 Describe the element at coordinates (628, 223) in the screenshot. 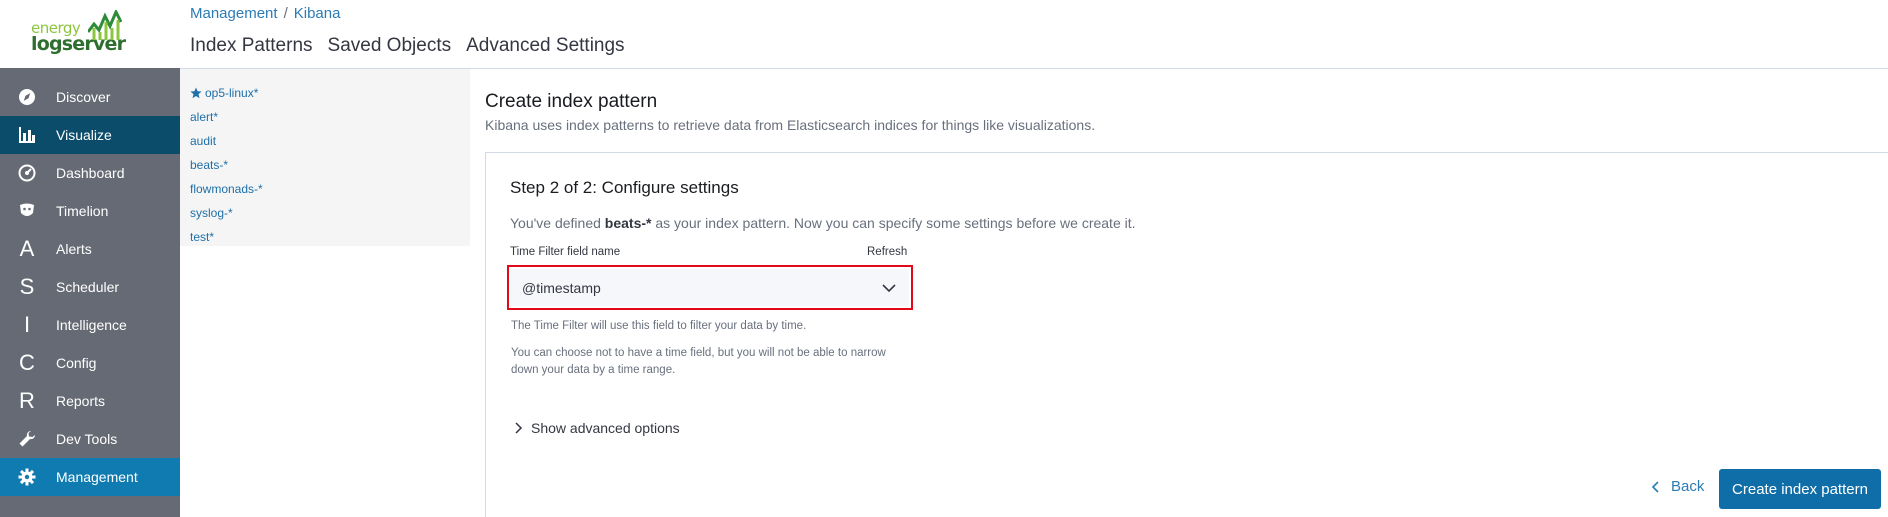

I see `step-description-pattern: beats-*` at that location.